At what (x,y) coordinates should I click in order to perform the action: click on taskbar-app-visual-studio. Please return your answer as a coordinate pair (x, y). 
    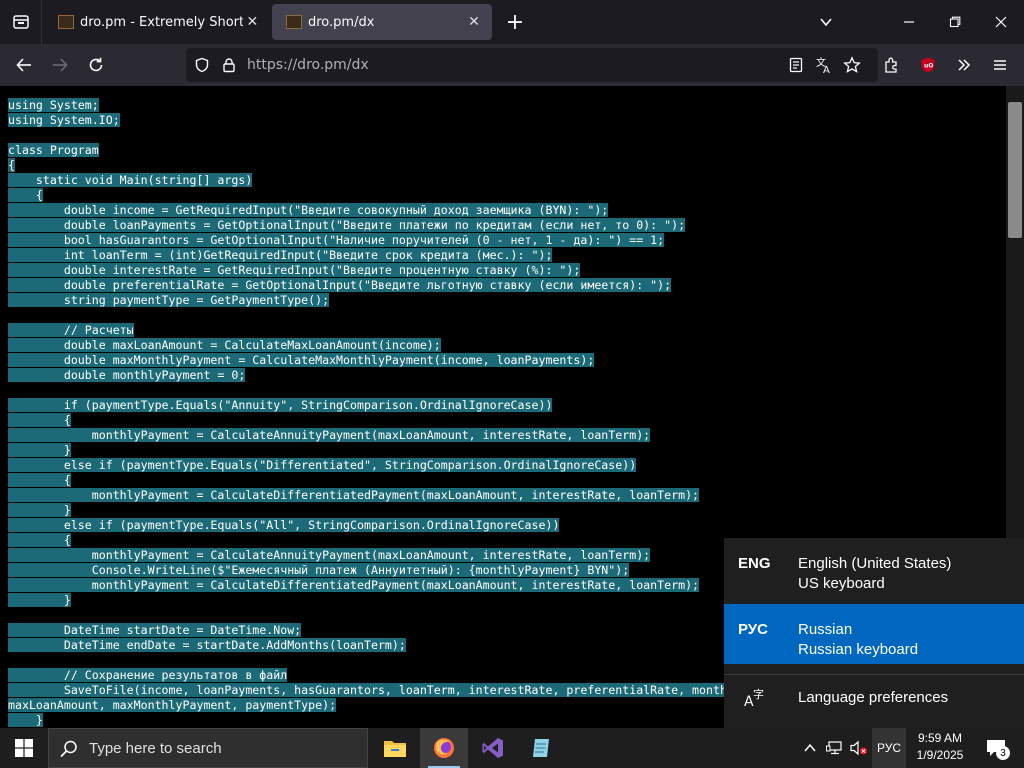
    Looking at the image, I should click on (493, 748).